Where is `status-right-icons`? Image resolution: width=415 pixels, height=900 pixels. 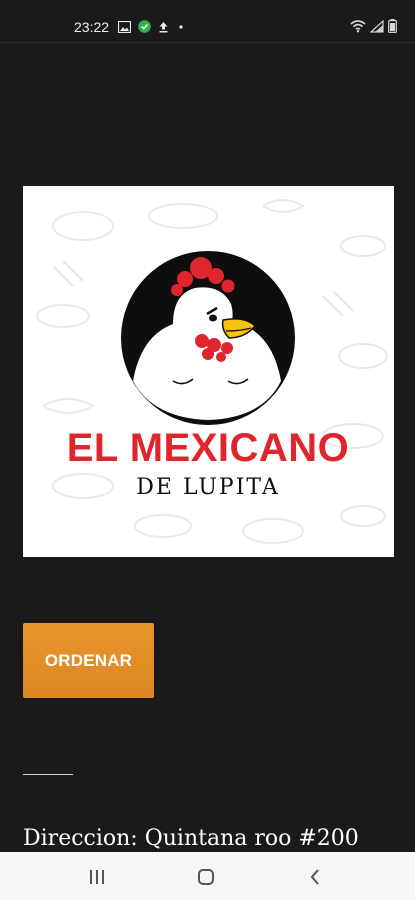 status-right-icons is located at coordinates (373, 28).